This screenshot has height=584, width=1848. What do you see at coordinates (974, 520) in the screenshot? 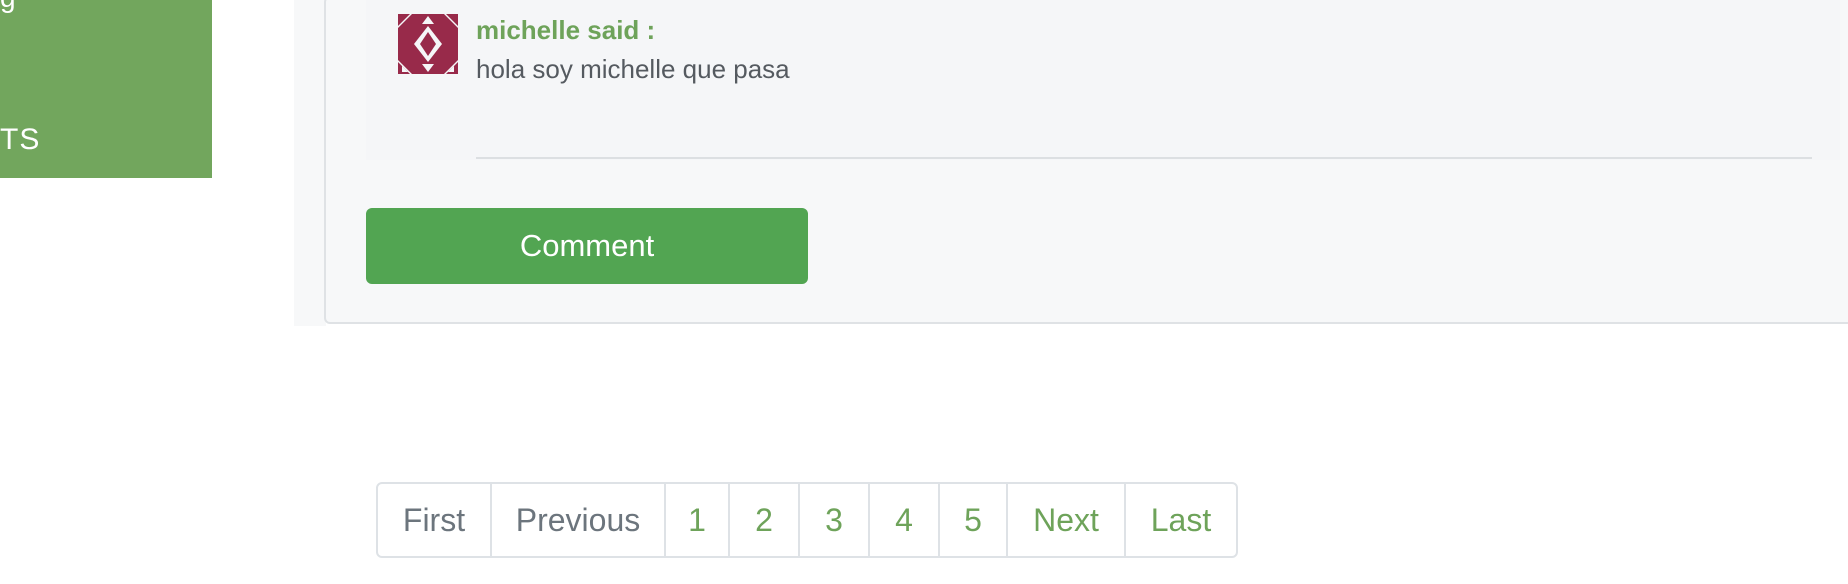
I see `pagination-page-5: 5` at bounding box center [974, 520].